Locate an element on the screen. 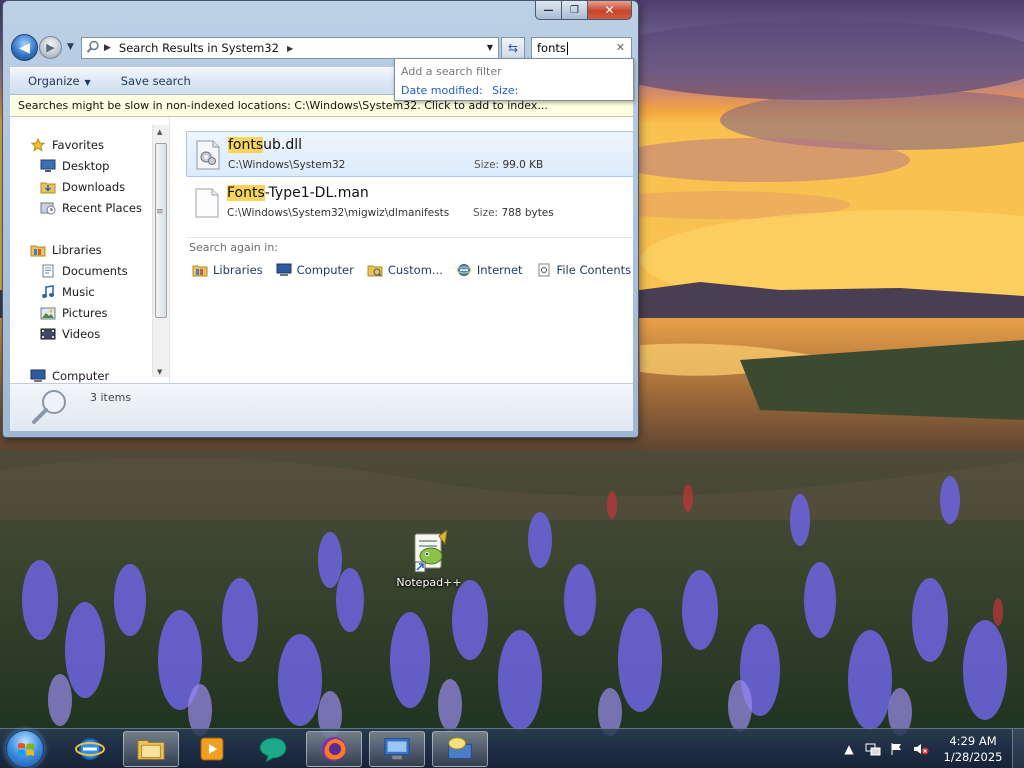 Image resolution: width=1024 pixels, height=768 pixels. search-again-computer: Computer is located at coordinates (315, 270).